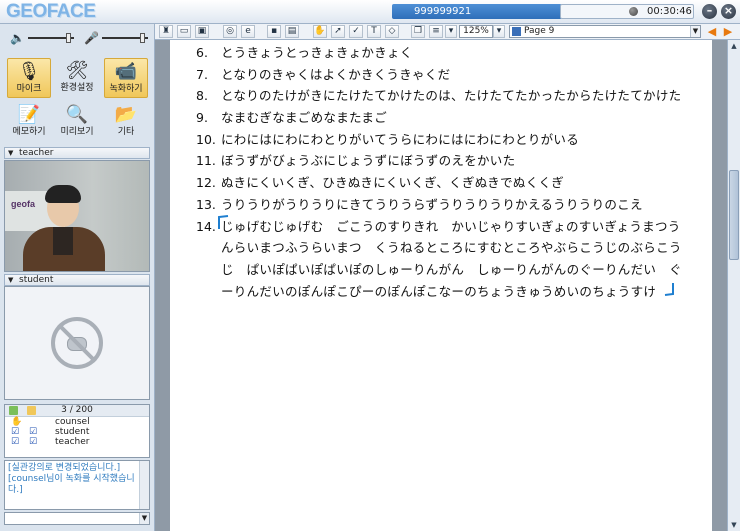 The image size is (740, 531). I want to click on save-icon: ▪, so click(274, 31).